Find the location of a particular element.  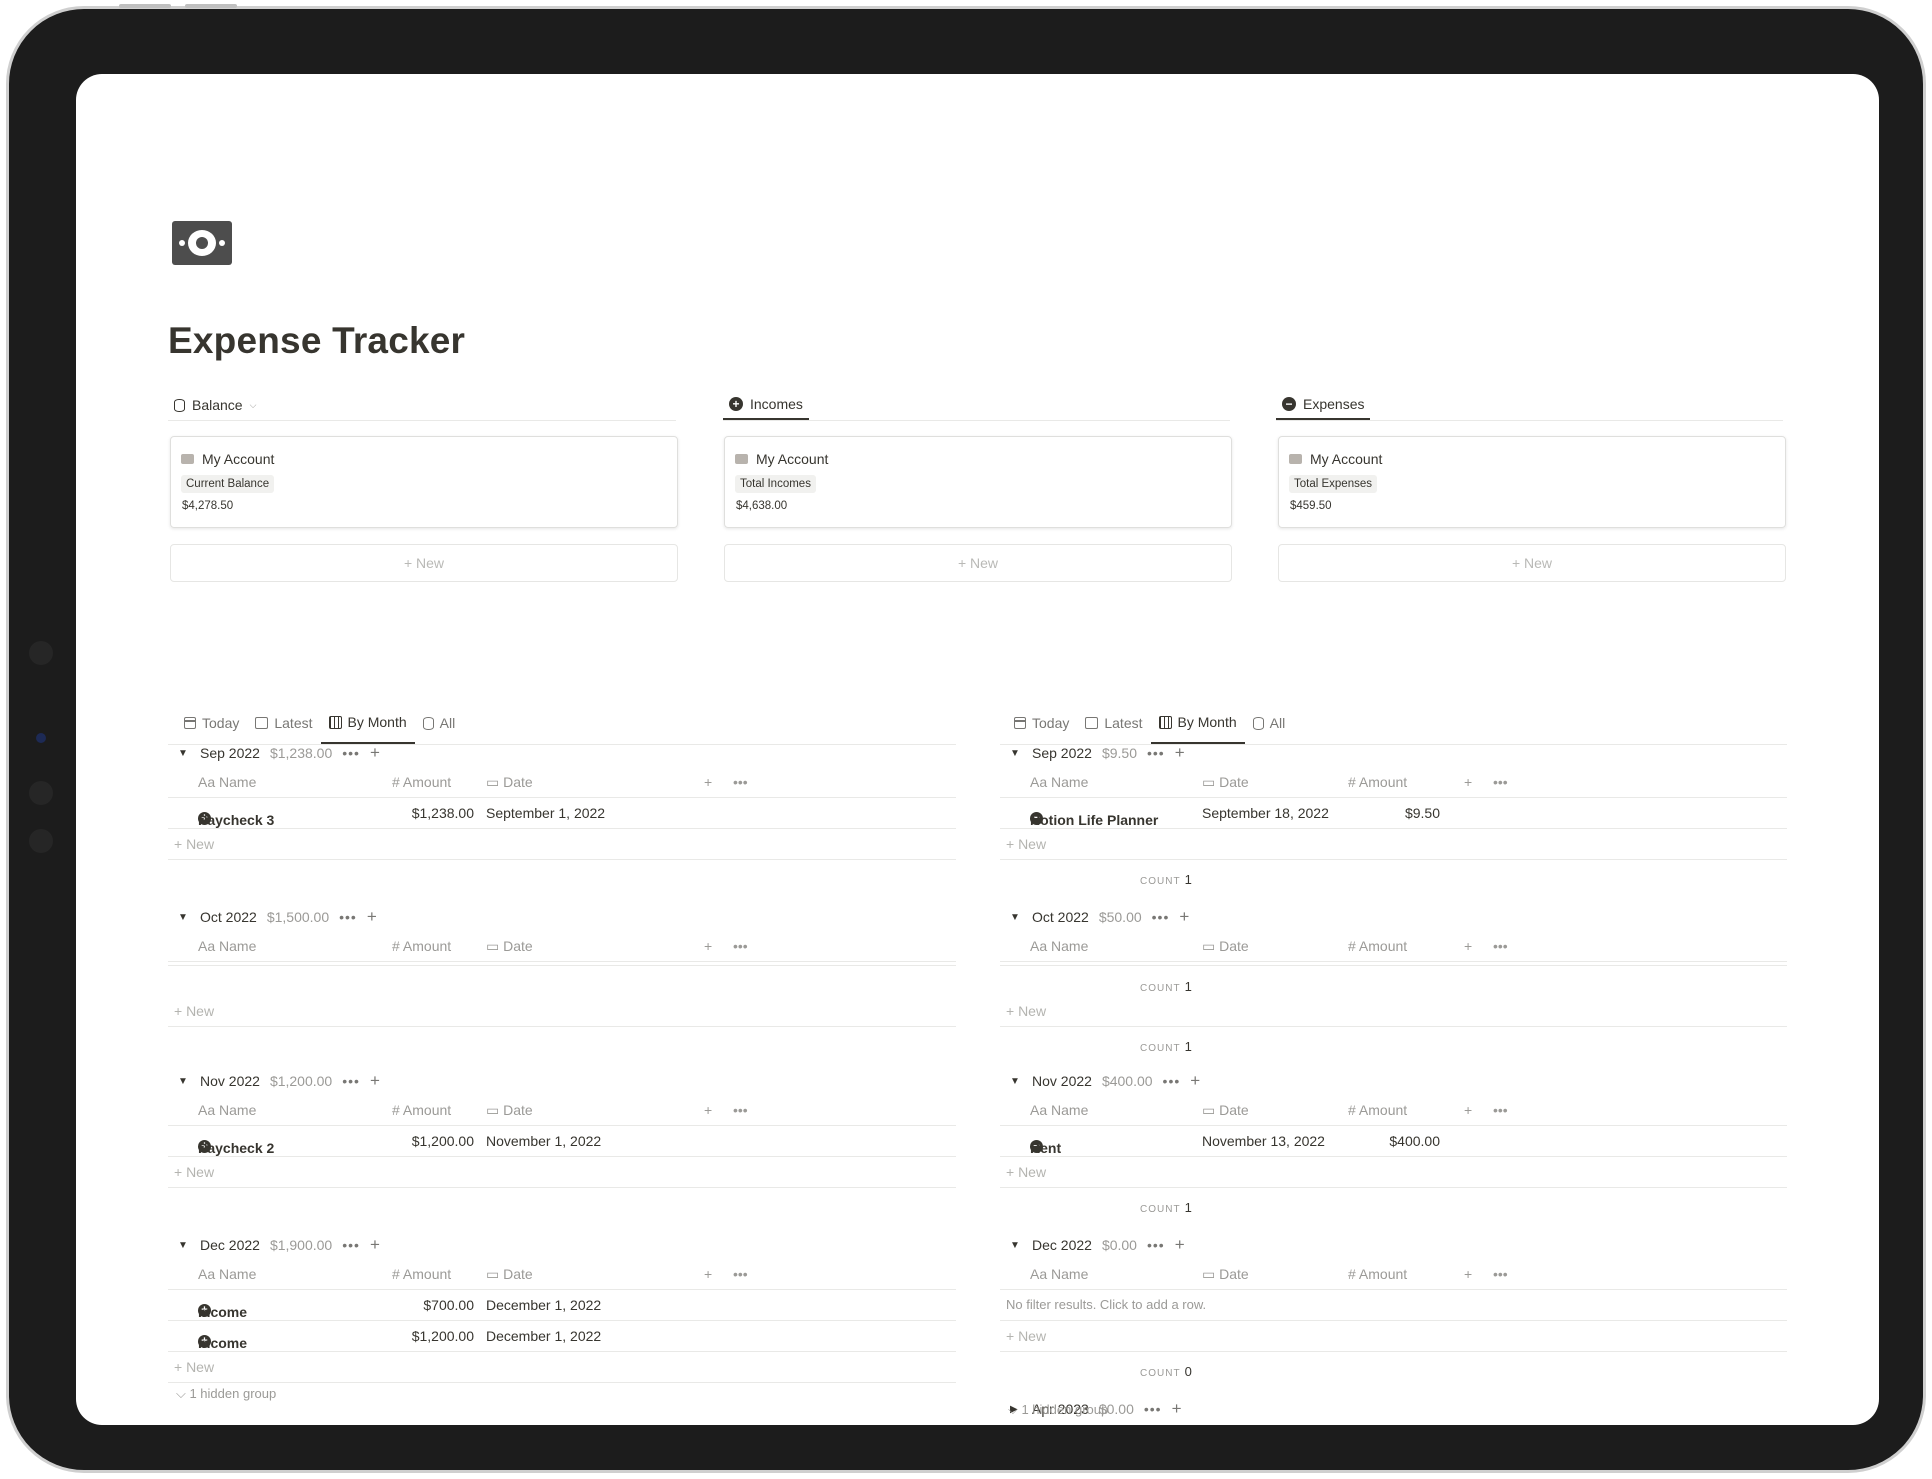

table-row: + Paycheck 3 $1,238.00 September 1, 2022 is located at coordinates (562, 813).